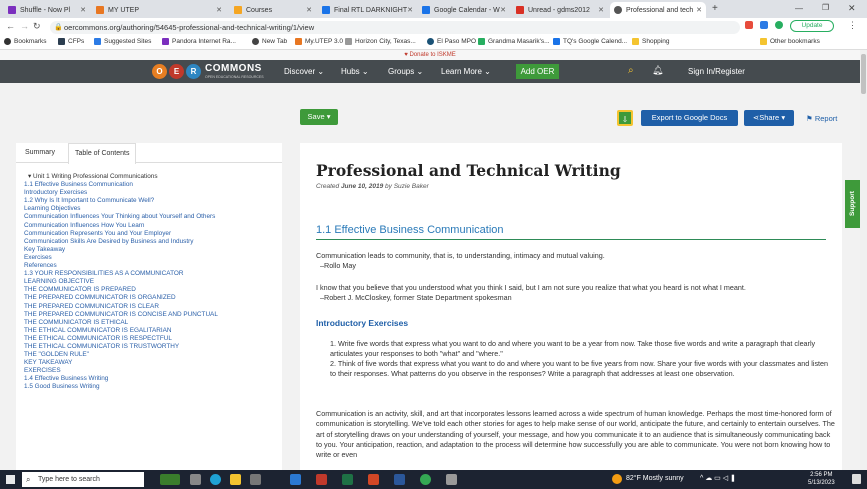  I want to click on save-button: Save ▾, so click(319, 117).